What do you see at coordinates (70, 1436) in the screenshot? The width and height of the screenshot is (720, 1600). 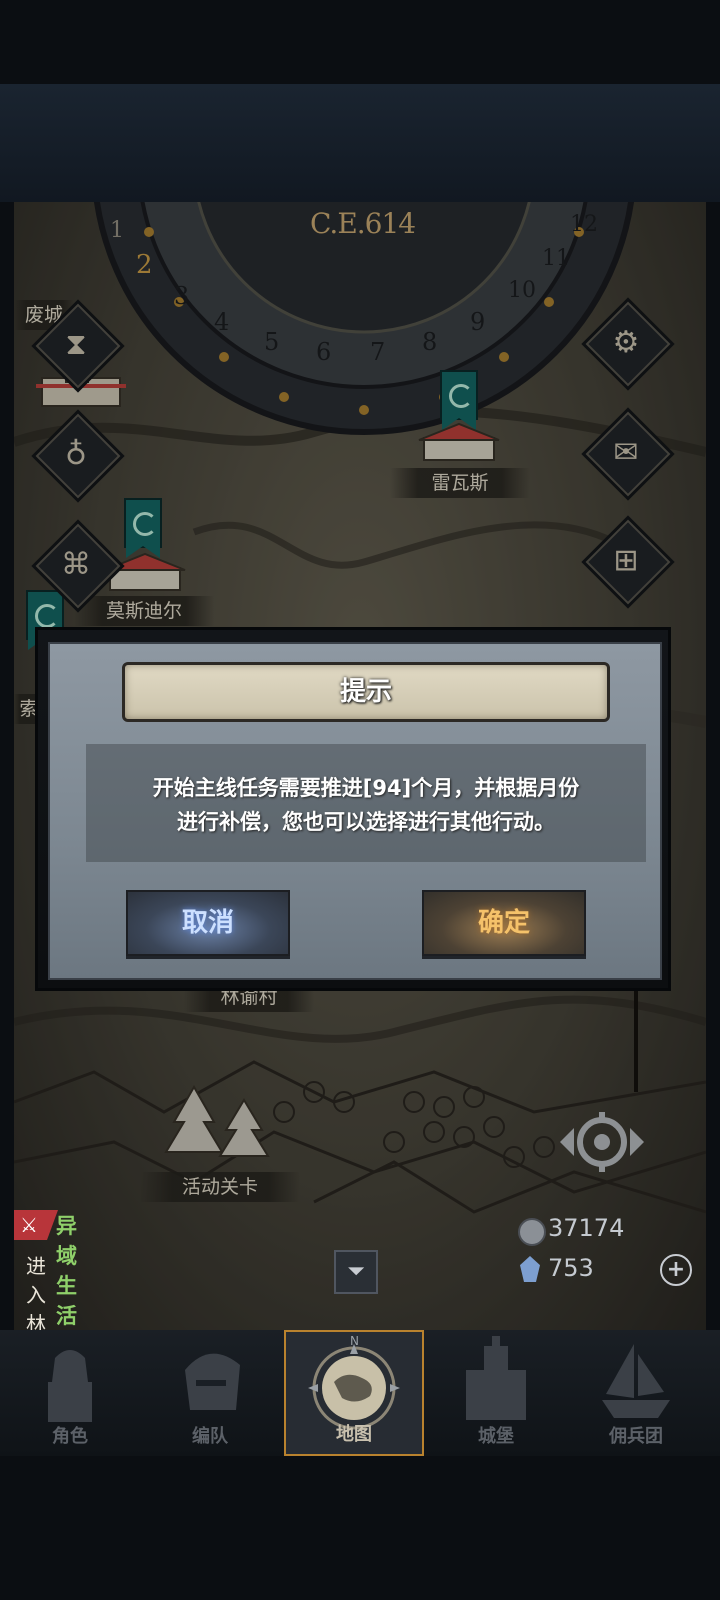 I see `nav-tab-label: 角色` at bounding box center [70, 1436].